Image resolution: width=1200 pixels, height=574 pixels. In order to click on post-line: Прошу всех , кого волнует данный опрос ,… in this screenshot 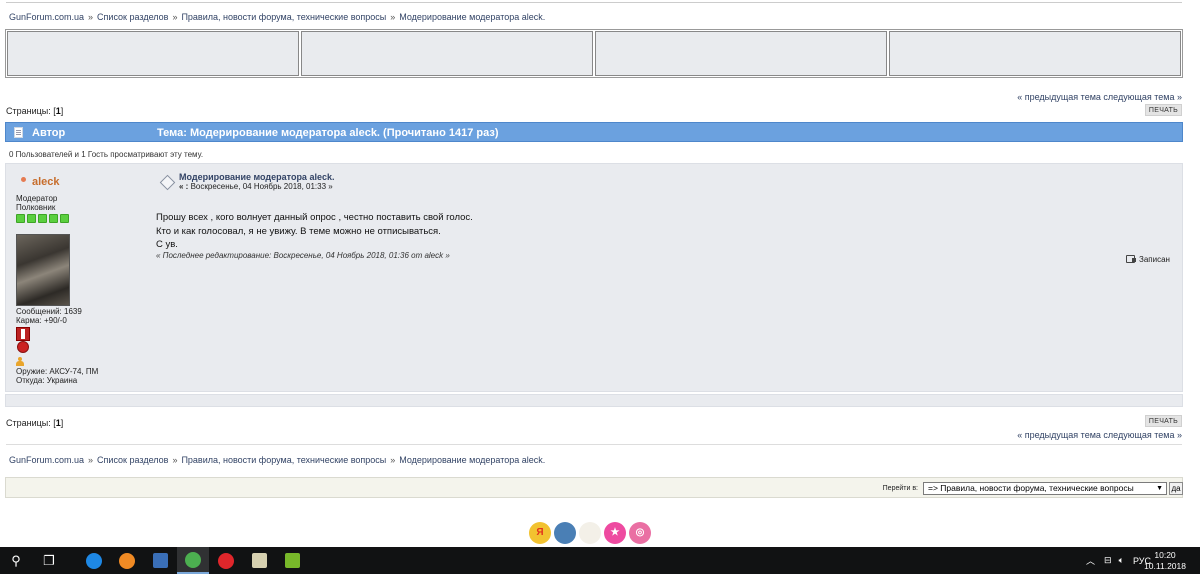, I will do `click(314, 217)`.